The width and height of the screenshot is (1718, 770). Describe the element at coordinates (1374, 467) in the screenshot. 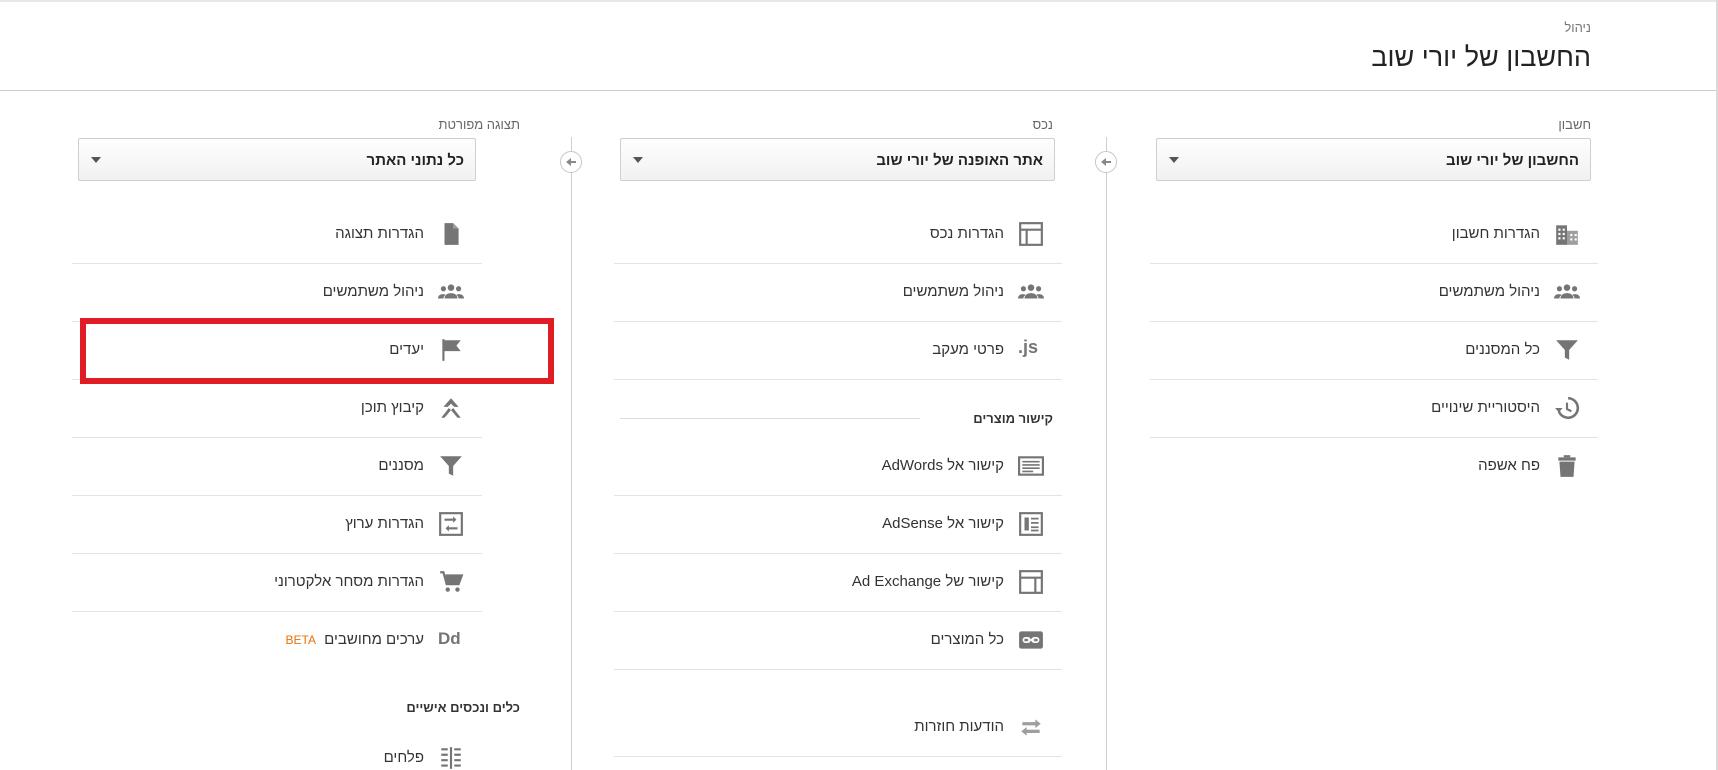

I see `account-item-trash: פח אשפה` at that location.